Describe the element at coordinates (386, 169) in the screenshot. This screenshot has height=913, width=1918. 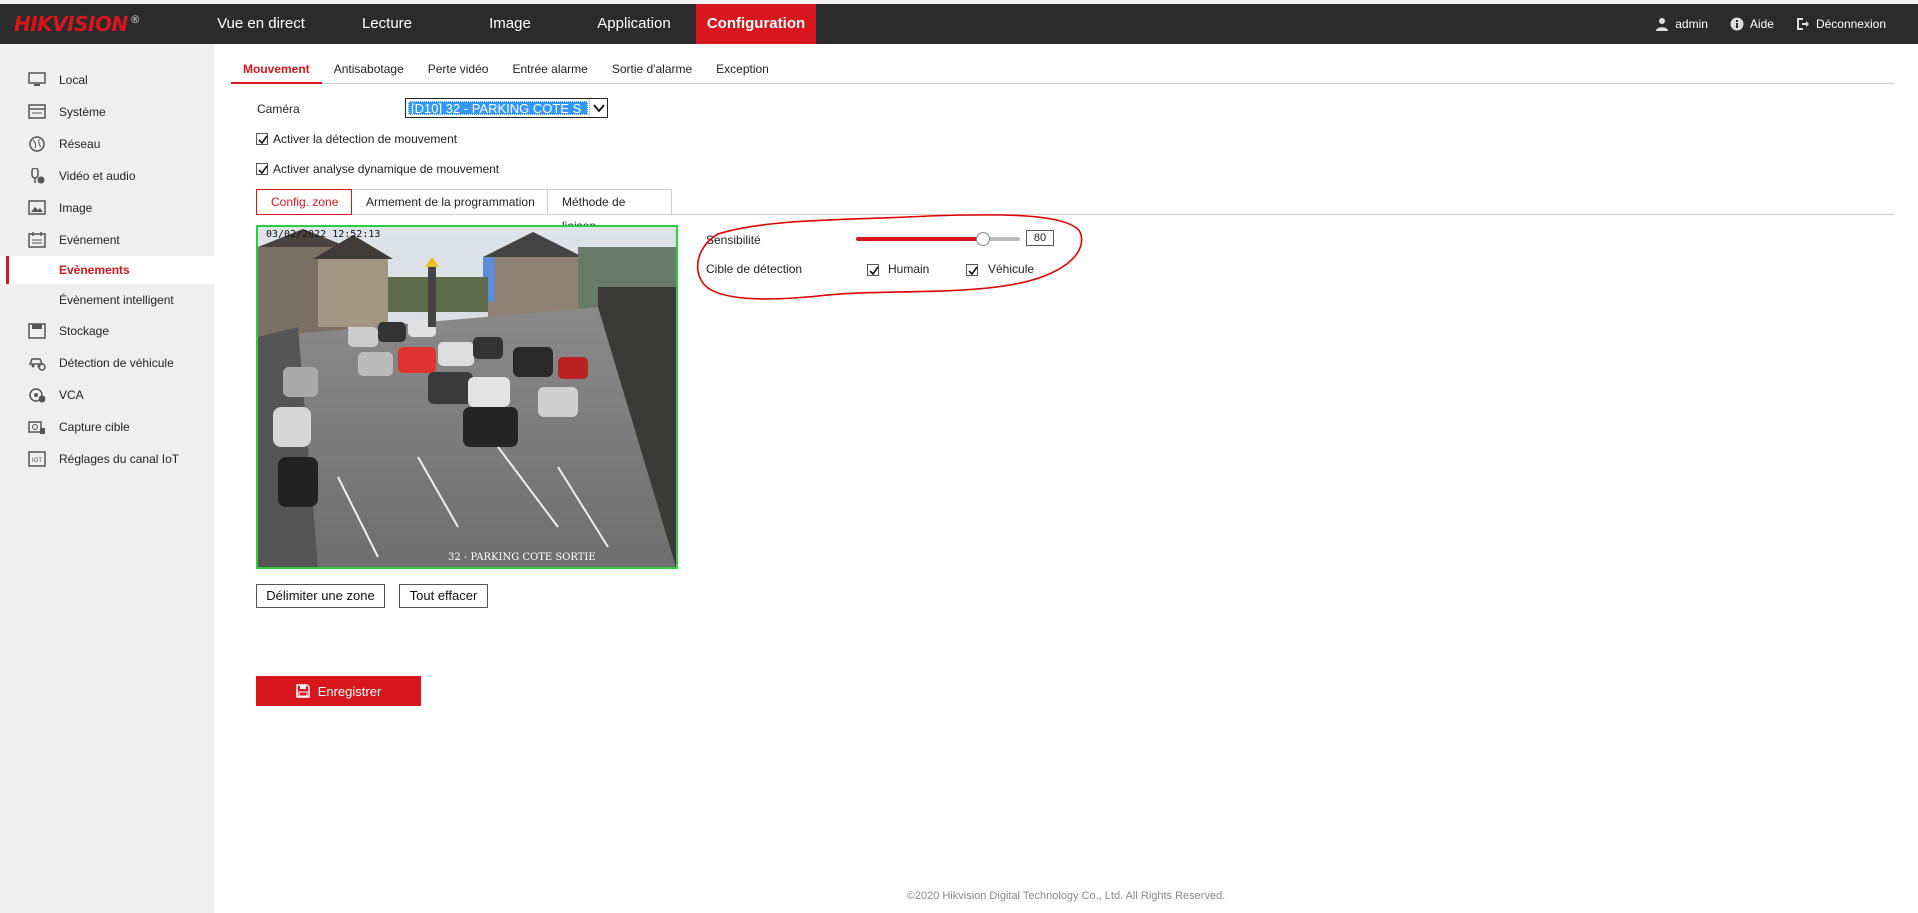
I see `enable-dynamic-label: Activer analyse dynamique de mouvement` at that location.